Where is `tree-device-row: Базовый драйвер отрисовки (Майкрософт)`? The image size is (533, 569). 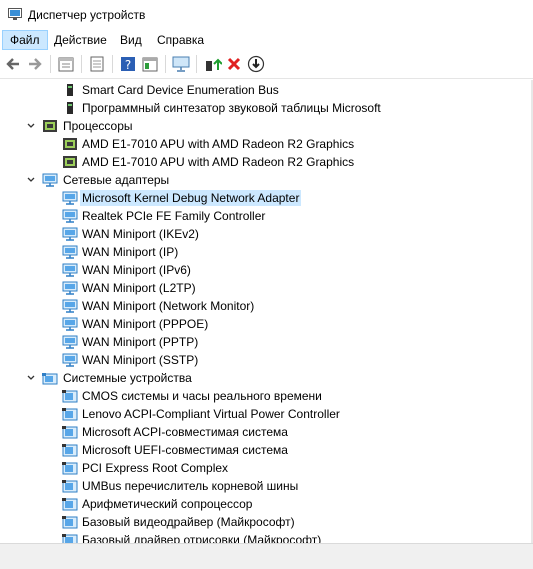
tree-device-row: Базовый драйвер отрисовки (Майкрософт) is located at coordinates (266, 537).